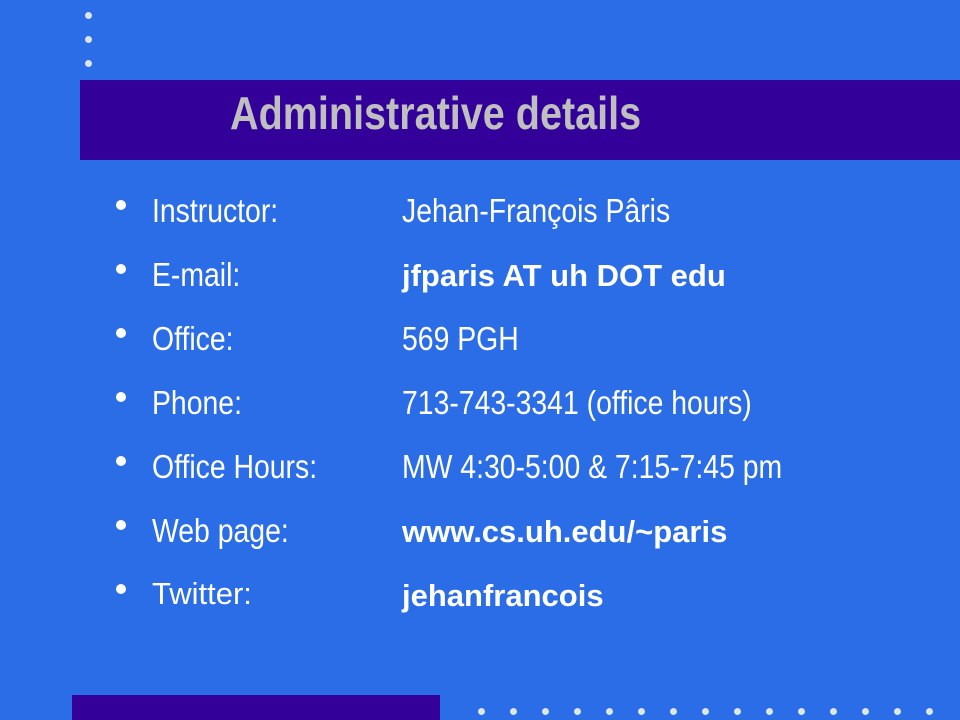 This screenshot has width=960, height=720. I want to click on item-label: Twitter:, so click(202, 593).